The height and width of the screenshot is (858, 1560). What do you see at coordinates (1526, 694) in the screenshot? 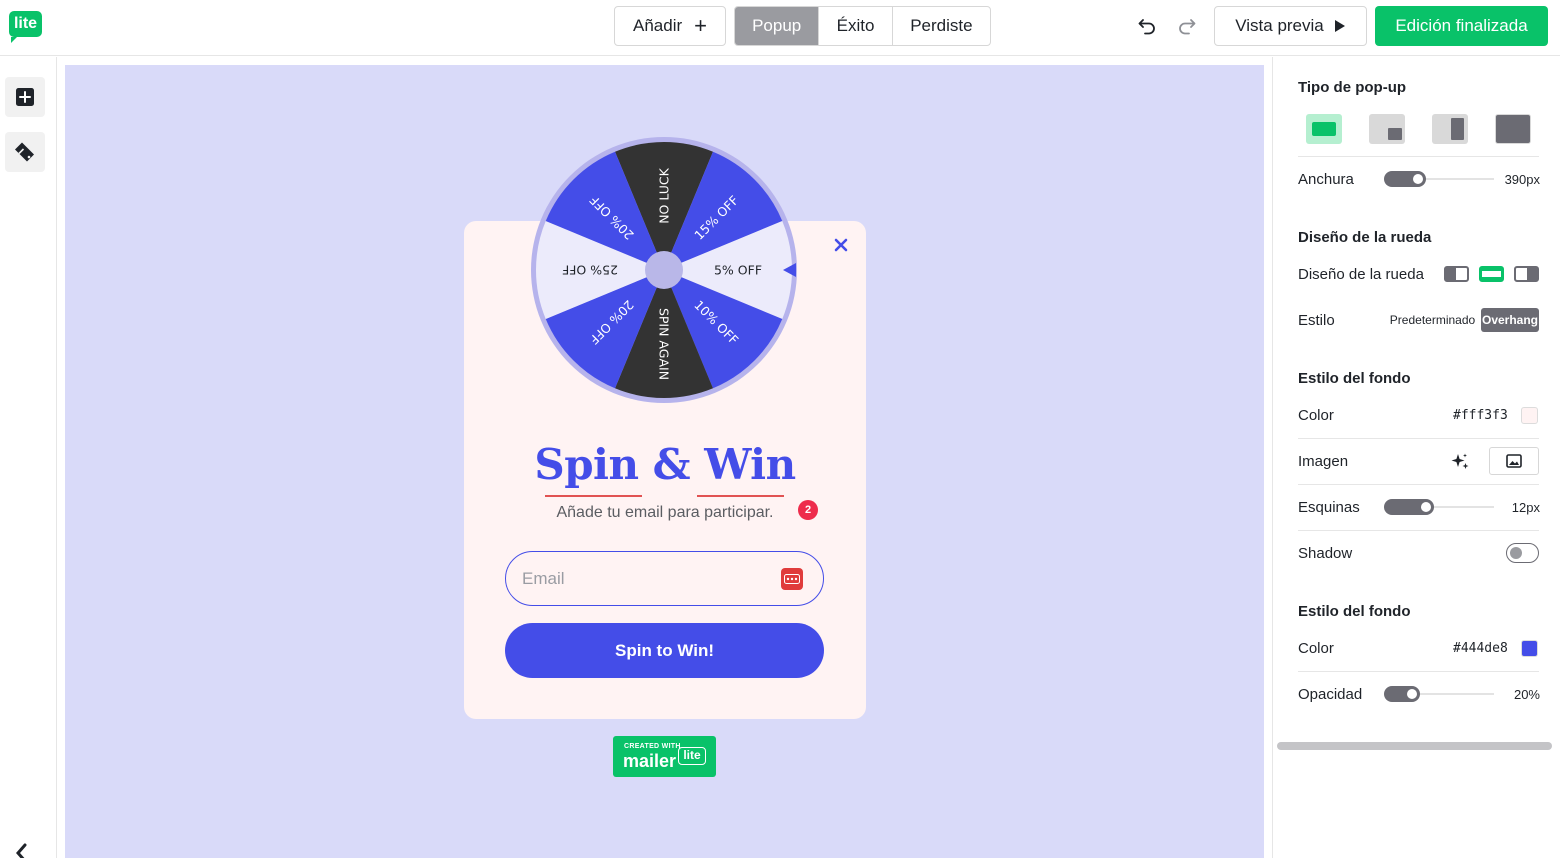
I see `opacity-value: 20%` at bounding box center [1526, 694].